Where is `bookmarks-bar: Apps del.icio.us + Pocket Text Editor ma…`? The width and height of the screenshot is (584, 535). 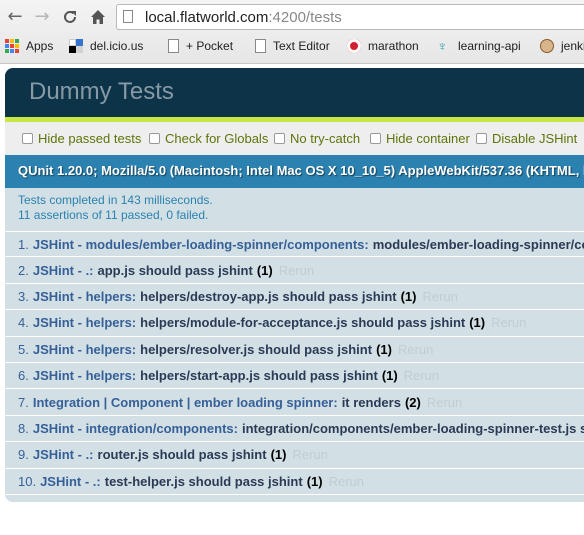
bookmarks-bar: Apps del.icio.us + Pocket Text Editor ma… is located at coordinates (292, 46).